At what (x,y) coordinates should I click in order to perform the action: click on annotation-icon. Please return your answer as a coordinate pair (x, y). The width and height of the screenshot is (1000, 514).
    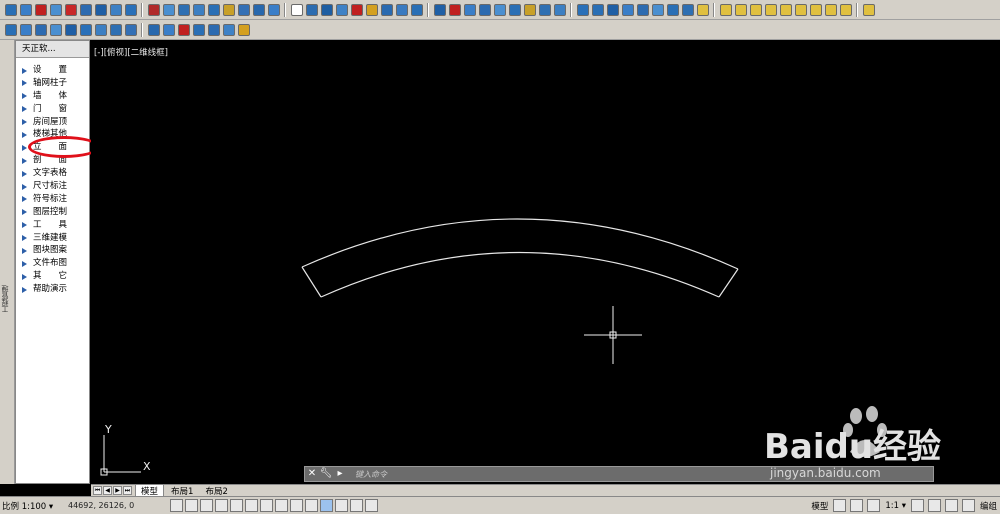
    Looking at the image, I should click on (874, 505).